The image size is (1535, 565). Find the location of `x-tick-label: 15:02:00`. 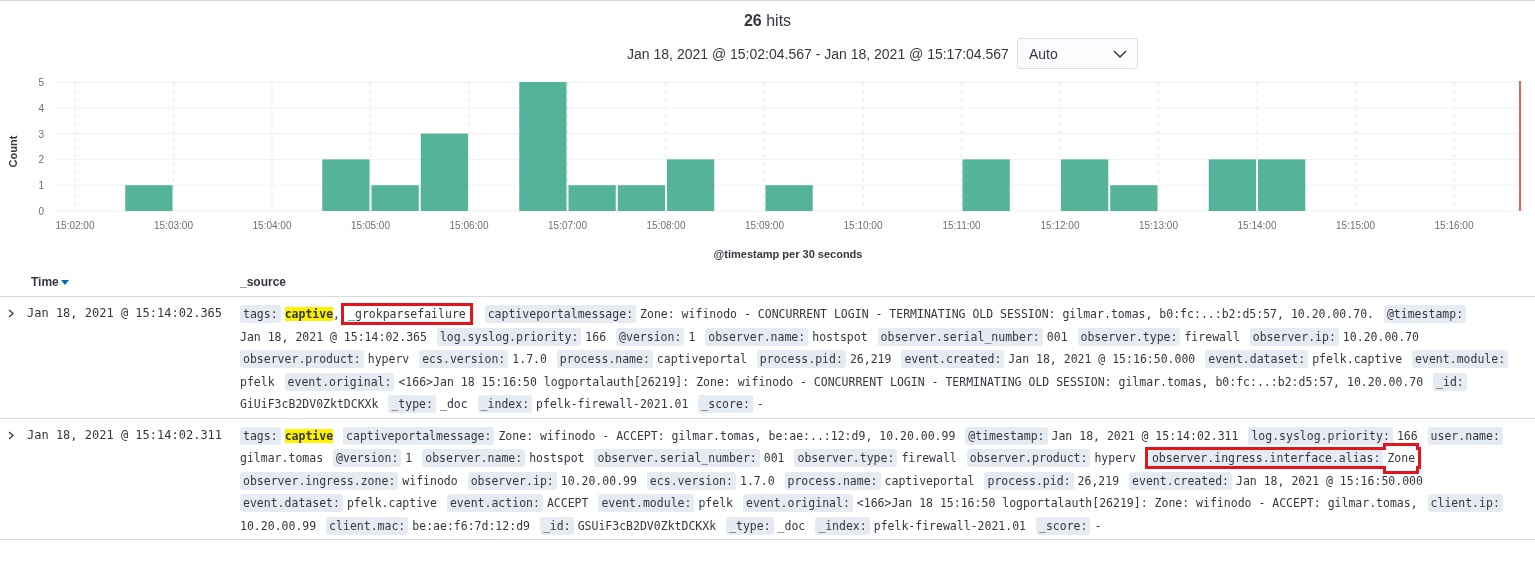

x-tick-label: 15:02:00 is located at coordinates (75, 225).